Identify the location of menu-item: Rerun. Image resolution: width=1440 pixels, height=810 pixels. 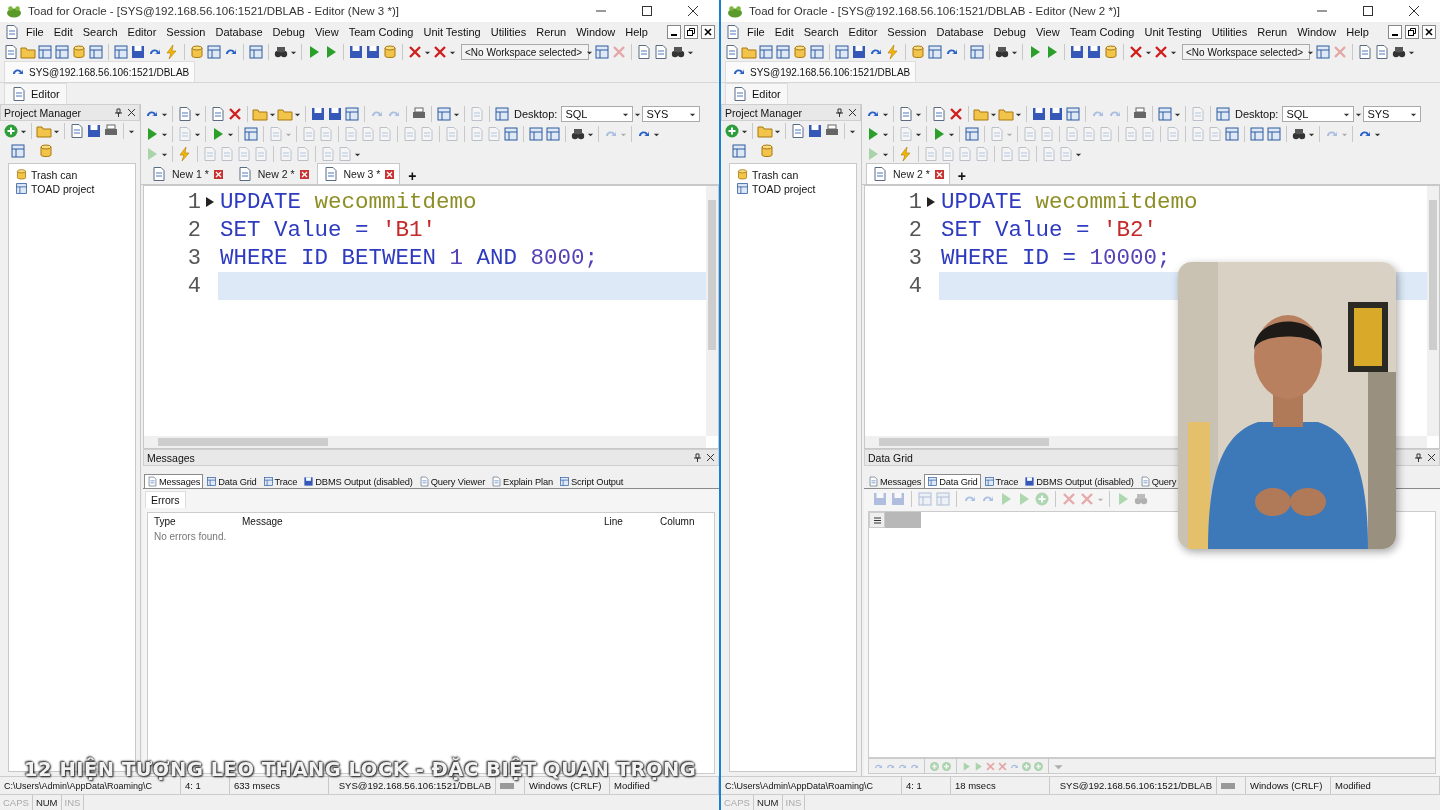
(551, 32).